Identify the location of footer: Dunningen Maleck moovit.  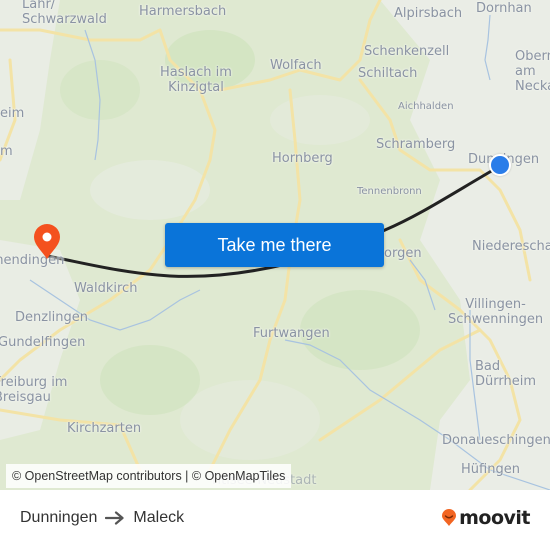
(275, 520).